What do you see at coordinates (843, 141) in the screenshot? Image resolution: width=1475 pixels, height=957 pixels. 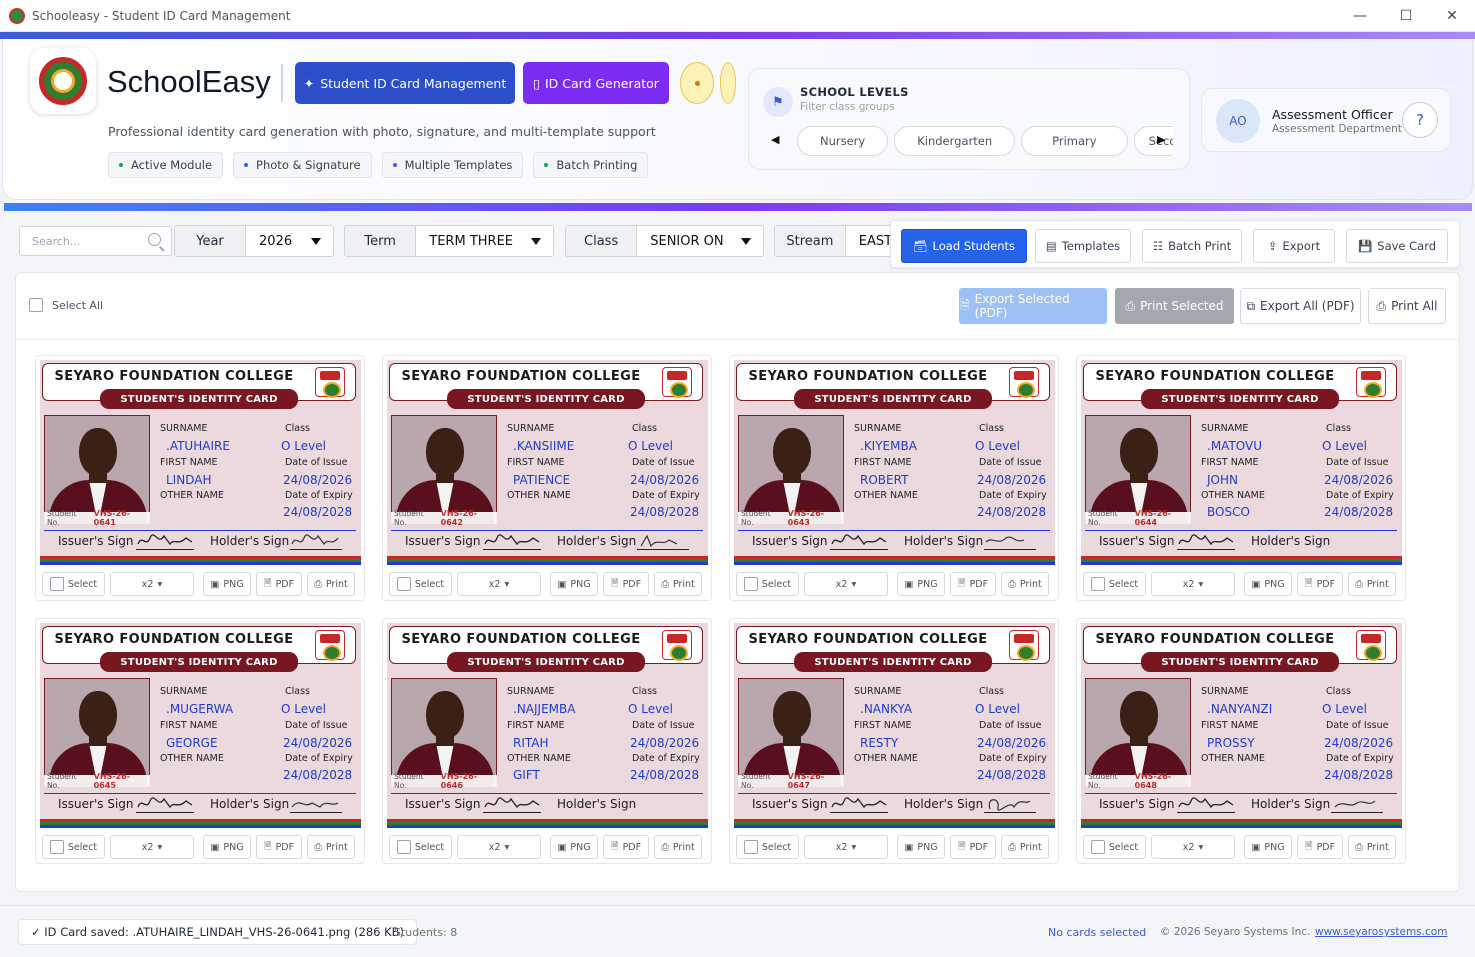 I see `level-tab-nursery: Nursery` at bounding box center [843, 141].